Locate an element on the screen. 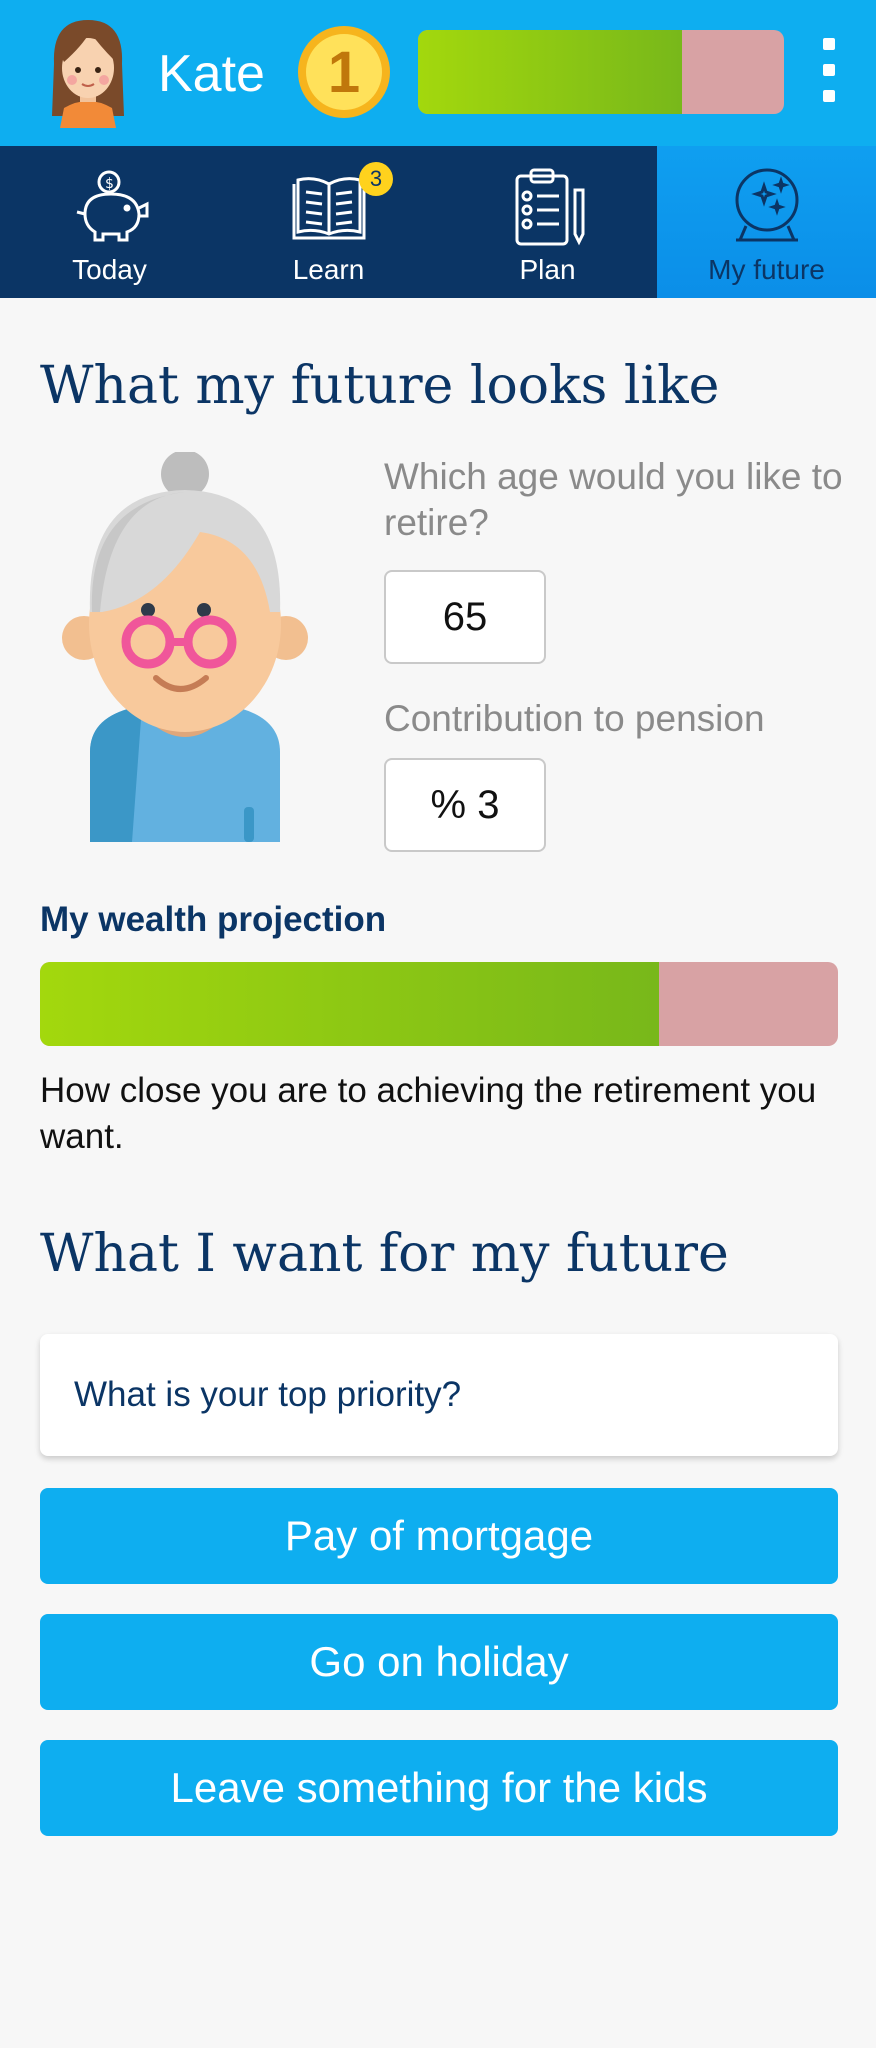  top-progress-fill is located at coordinates (550, 72).